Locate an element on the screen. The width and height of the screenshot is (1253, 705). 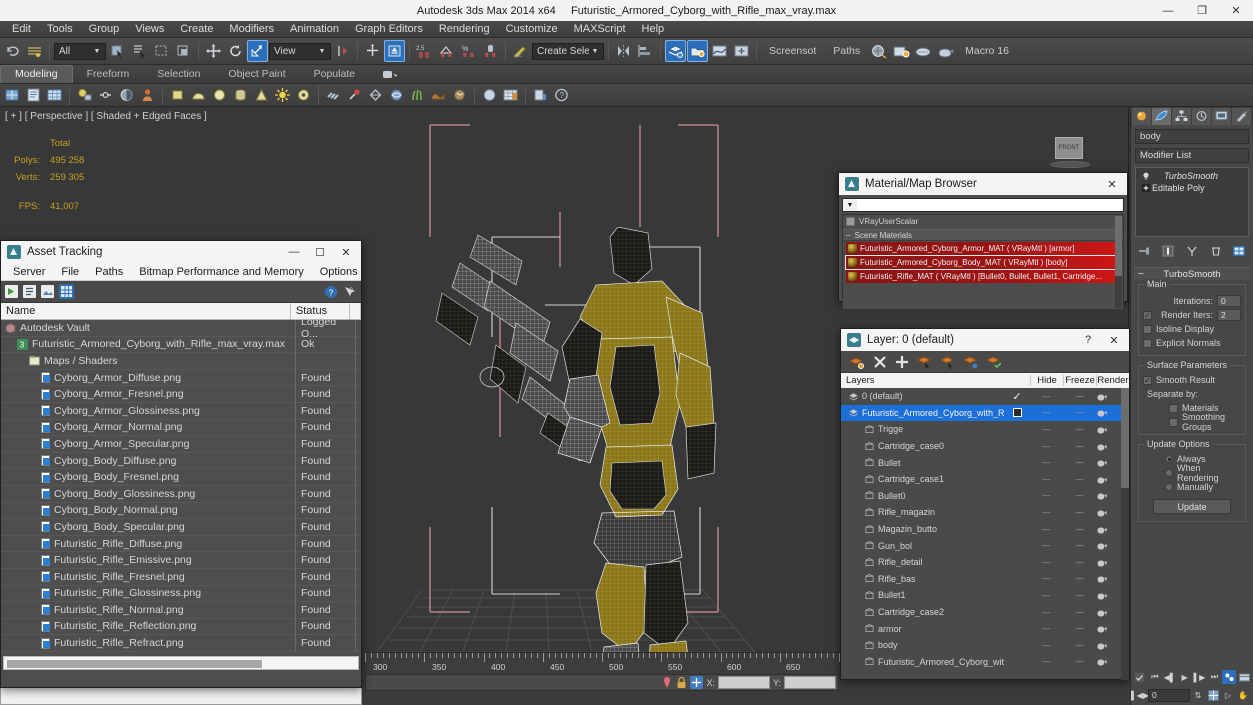
asset-row: Maps / Shaders is located at coordinates (181, 361).